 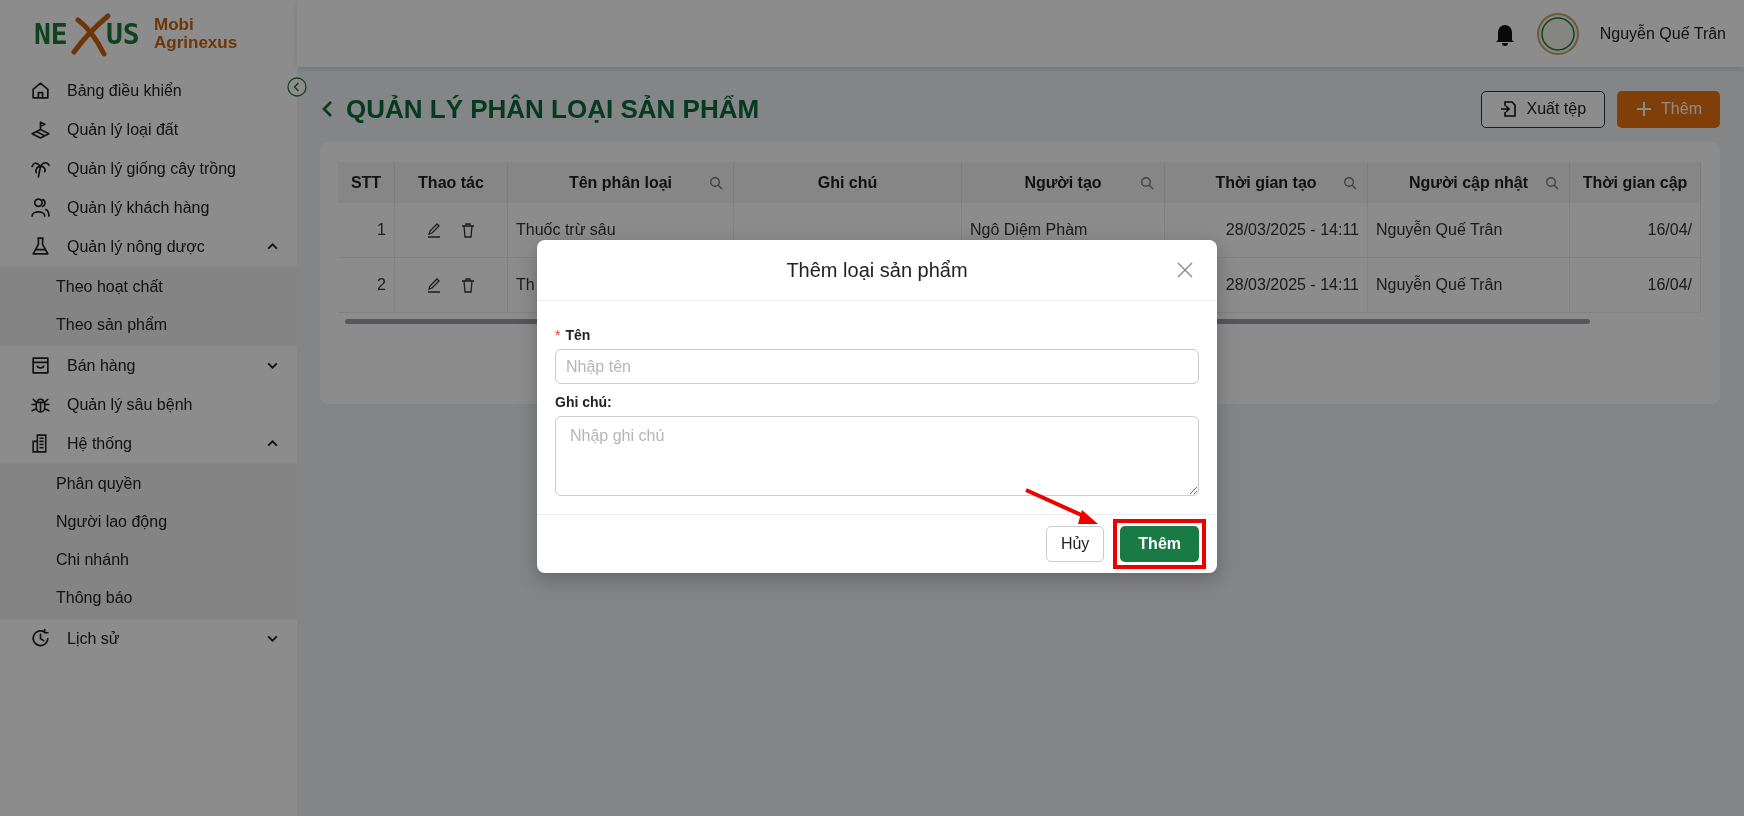 What do you see at coordinates (578, 335) in the screenshot?
I see `field-label: Tên` at bounding box center [578, 335].